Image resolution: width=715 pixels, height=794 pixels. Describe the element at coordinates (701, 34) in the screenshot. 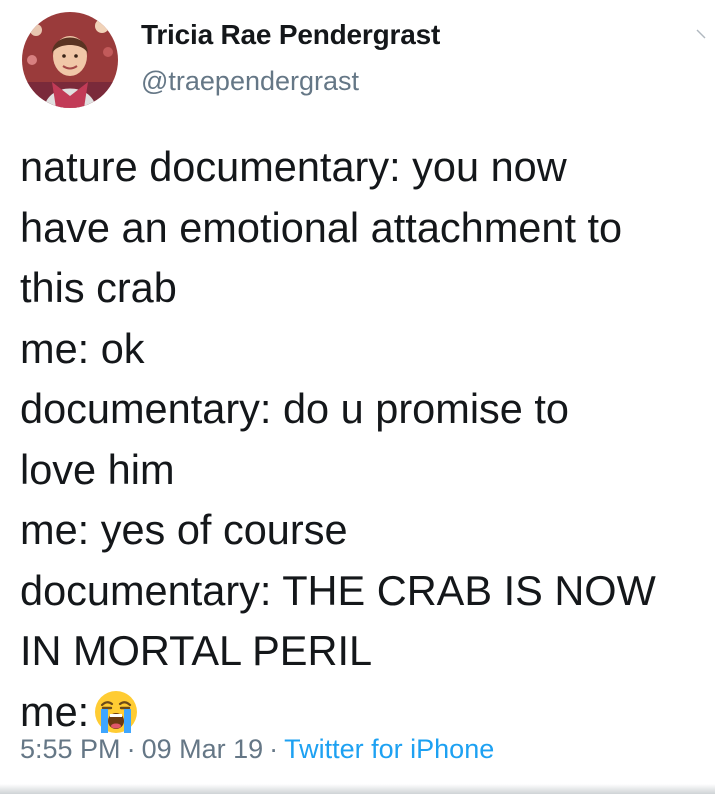

I see `chevron-down-icon` at that location.